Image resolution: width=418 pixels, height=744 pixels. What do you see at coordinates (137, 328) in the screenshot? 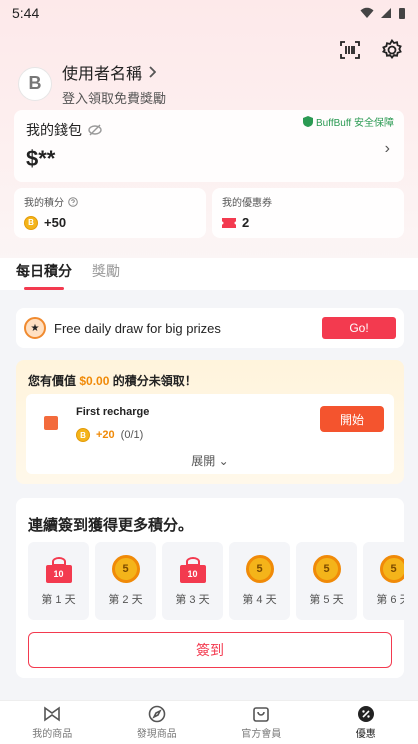
I see `daily-draw-text: Free daily draw for big prizes` at bounding box center [137, 328].